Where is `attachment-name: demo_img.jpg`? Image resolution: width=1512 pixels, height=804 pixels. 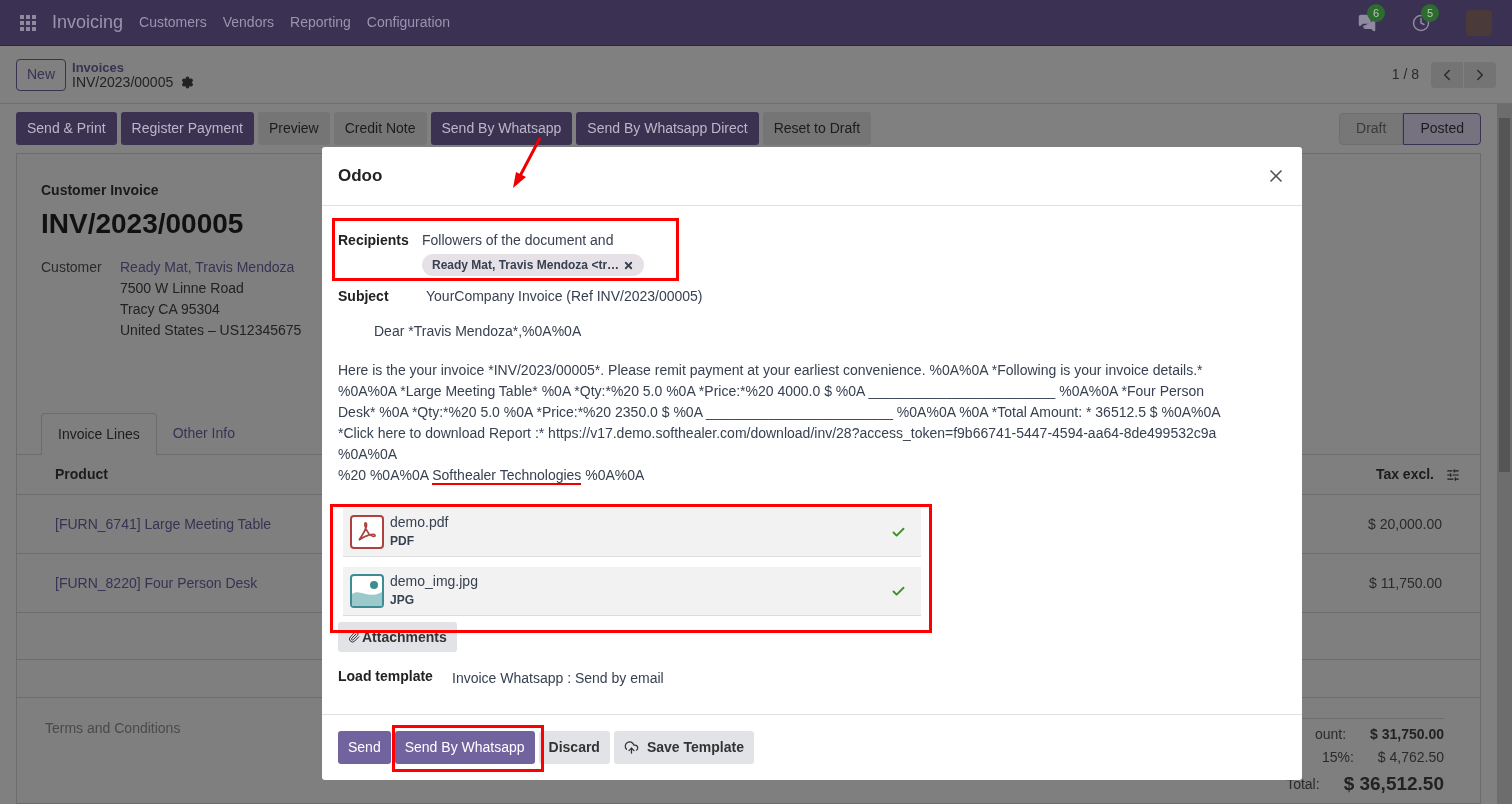
attachment-name: demo_img.jpg is located at coordinates (434, 581).